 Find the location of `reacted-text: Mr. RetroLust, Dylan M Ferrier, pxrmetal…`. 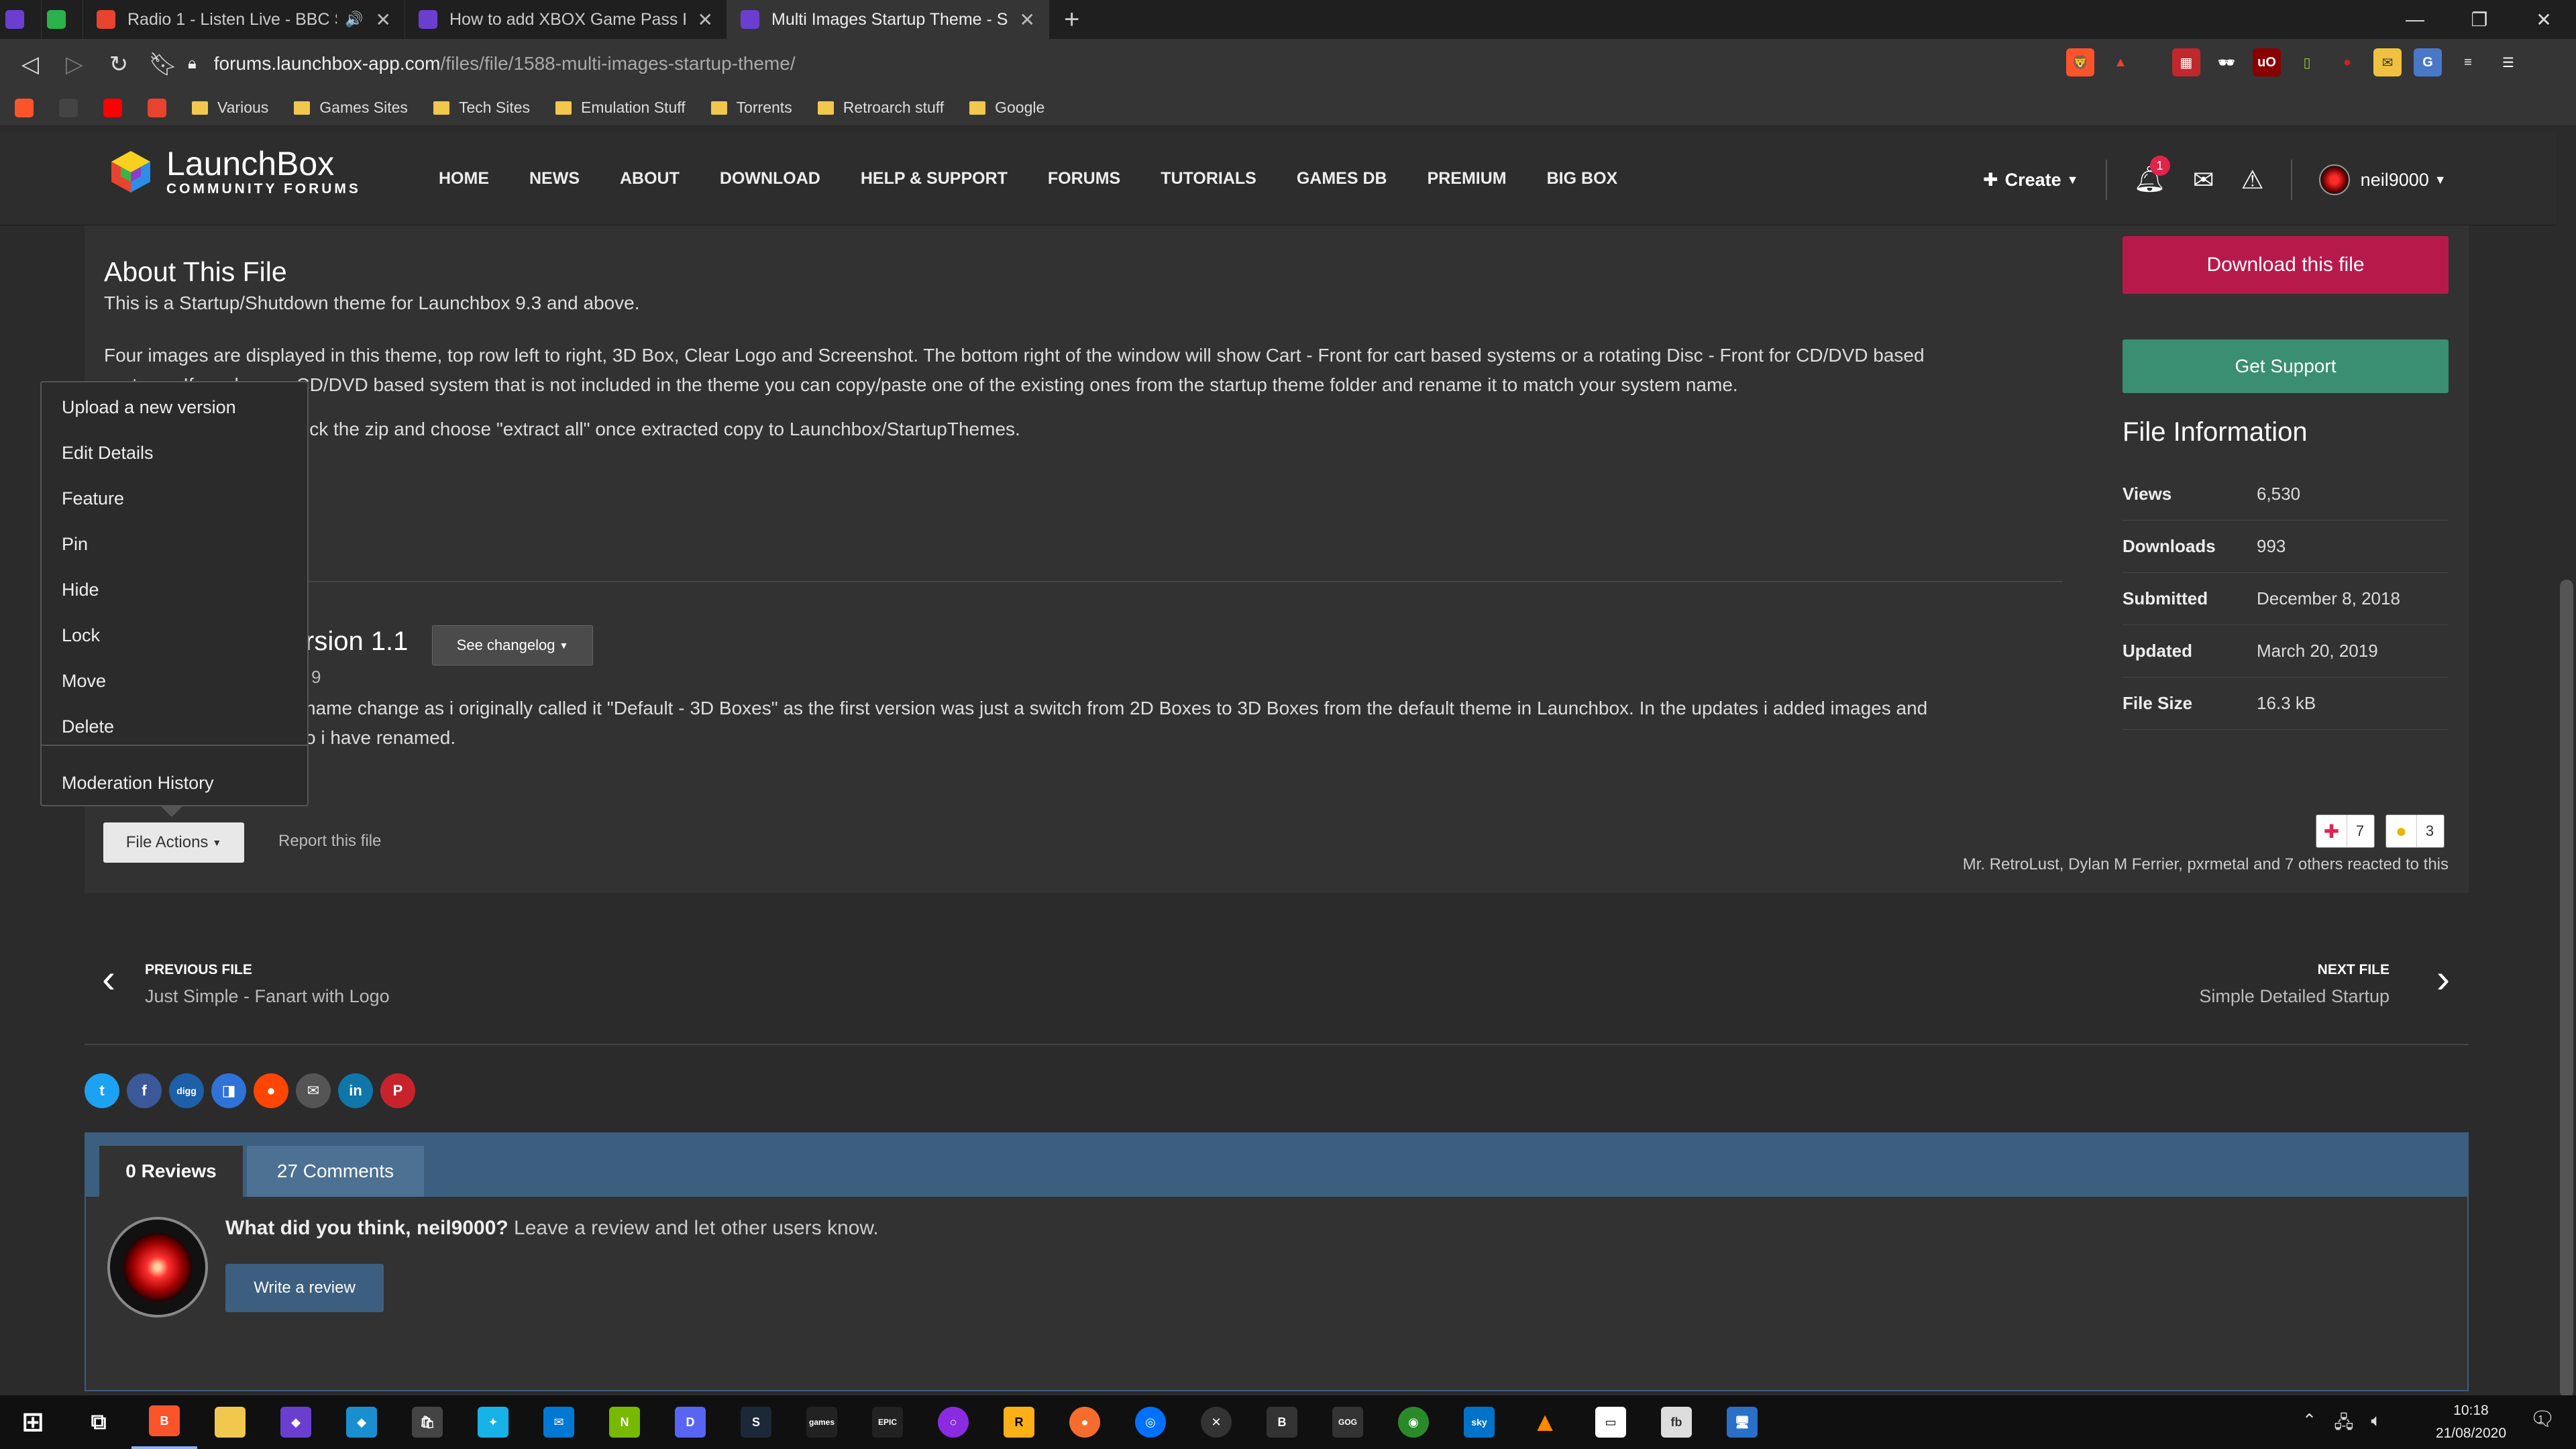

reacted-text: Mr. RetroLust, Dylan M Ferrier, pxrmetal… is located at coordinates (2206, 864).